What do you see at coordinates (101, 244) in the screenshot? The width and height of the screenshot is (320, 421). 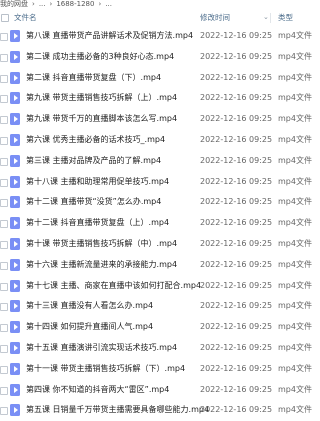 I see `file-name: 第十课 带货主播销售技巧拆解（中）.mp4` at bounding box center [101, 244].